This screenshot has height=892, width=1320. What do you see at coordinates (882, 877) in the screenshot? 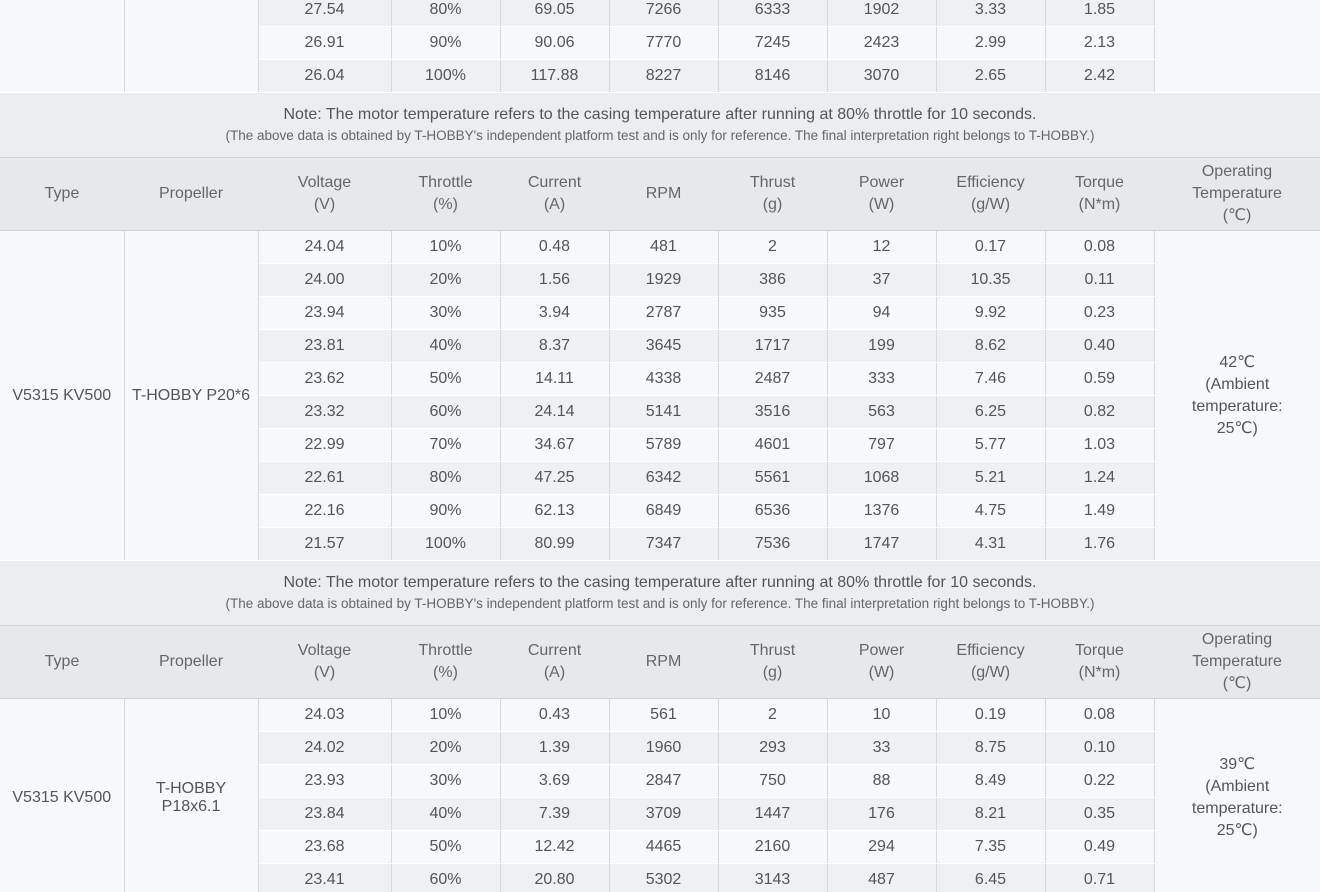
I see `data-cell: 487` at bounding box center [882, 877].